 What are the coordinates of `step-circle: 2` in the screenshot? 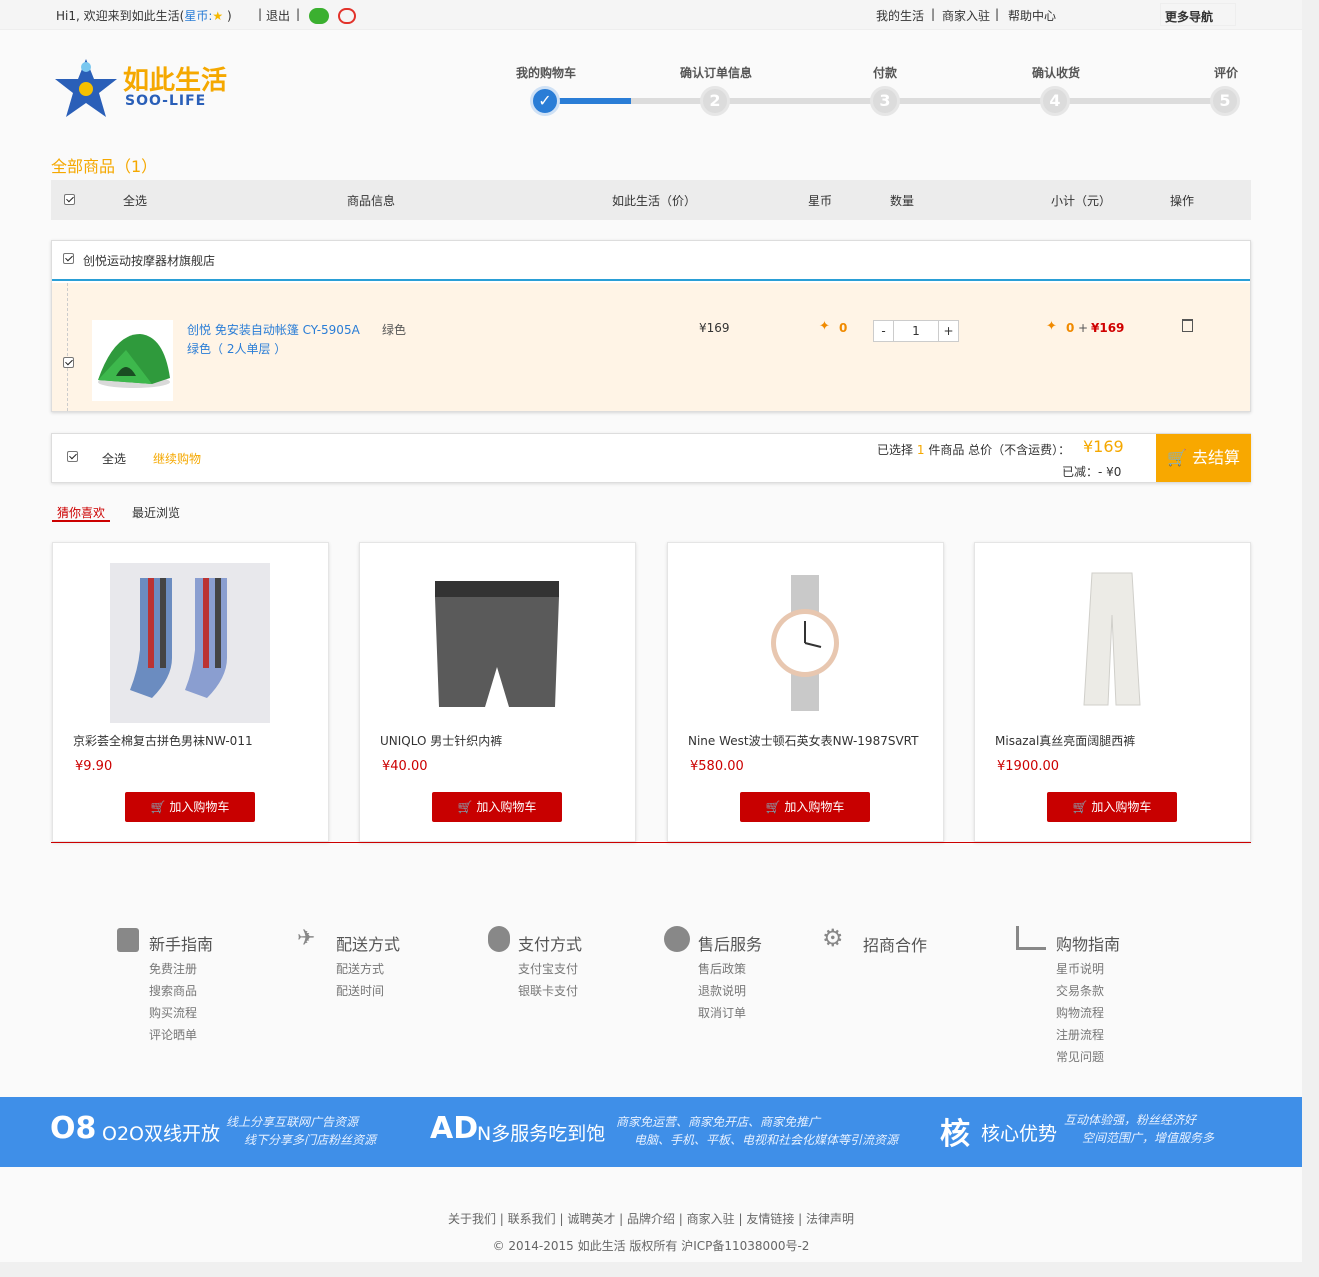 It's located at (715, 101).